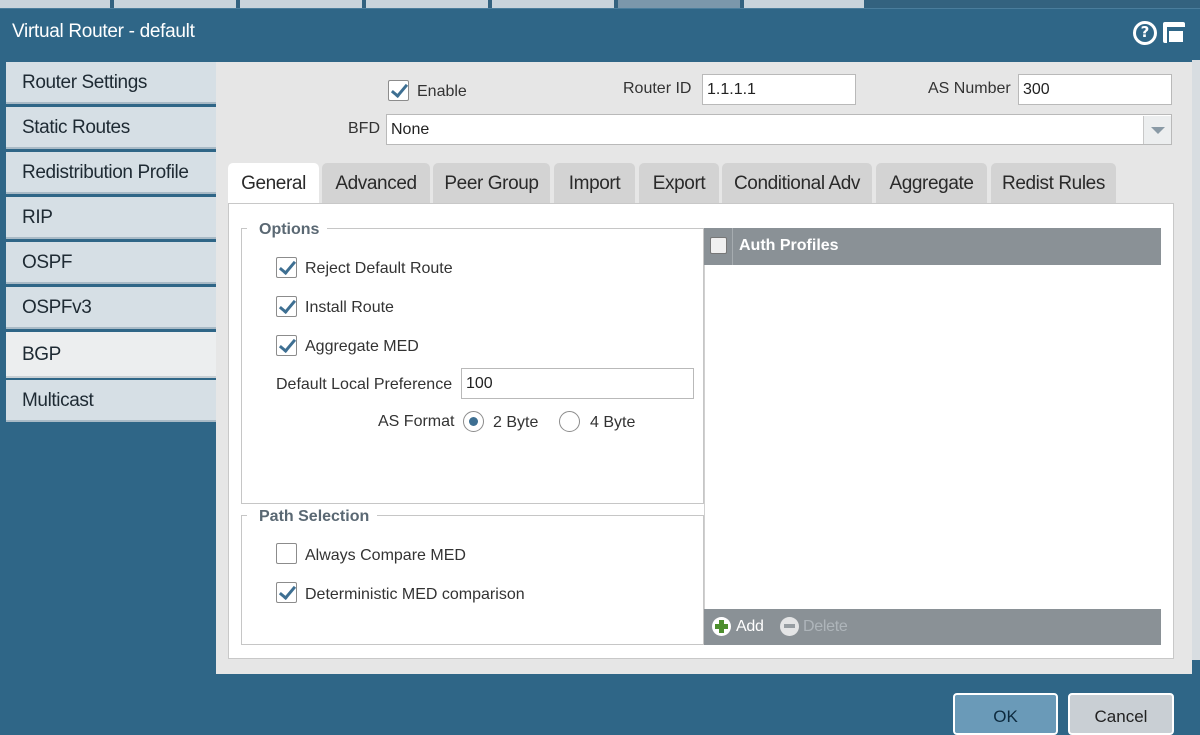 The height and width of the screenshot is (735, 1200). Describe the element at coordinates (1121, 714) in the screenshot. I see `cancel-button: Cancel` at that location.